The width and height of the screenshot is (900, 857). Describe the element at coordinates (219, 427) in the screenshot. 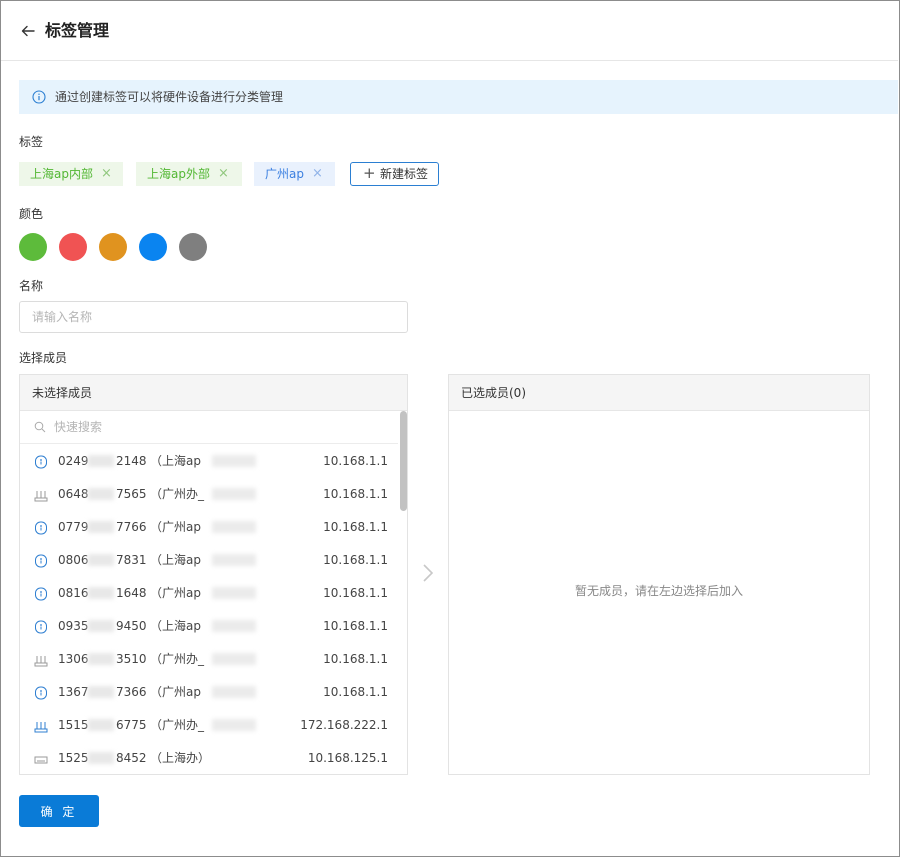

I see `search-input` at that location.